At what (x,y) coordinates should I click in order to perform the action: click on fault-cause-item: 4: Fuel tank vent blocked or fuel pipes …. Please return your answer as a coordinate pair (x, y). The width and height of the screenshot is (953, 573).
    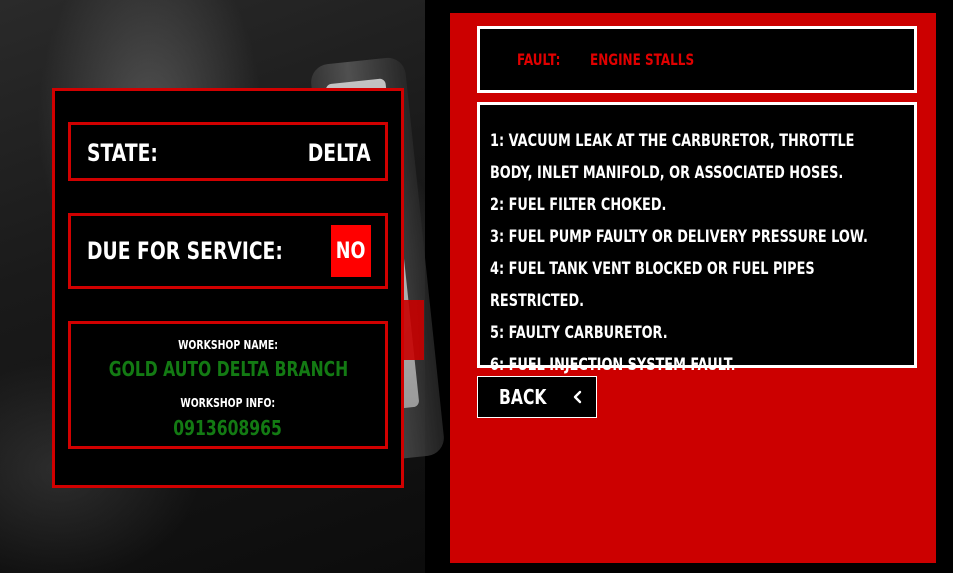
    Looking at the image, I should click on (652, 284).